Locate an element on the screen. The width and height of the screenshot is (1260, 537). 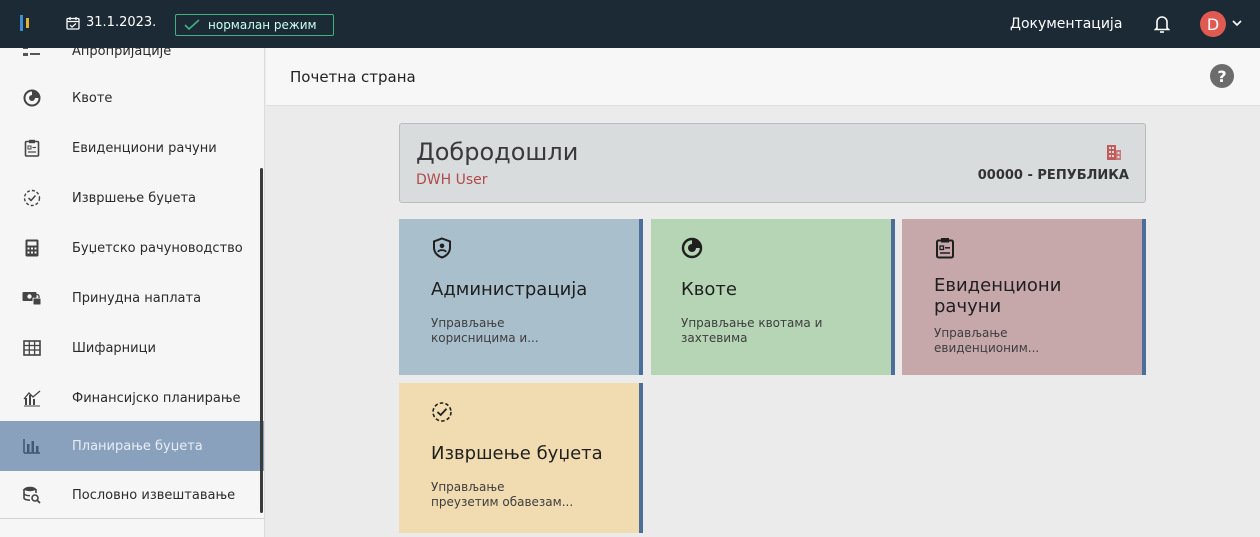
cash-lock-icon is located at coordinates (32, 298).